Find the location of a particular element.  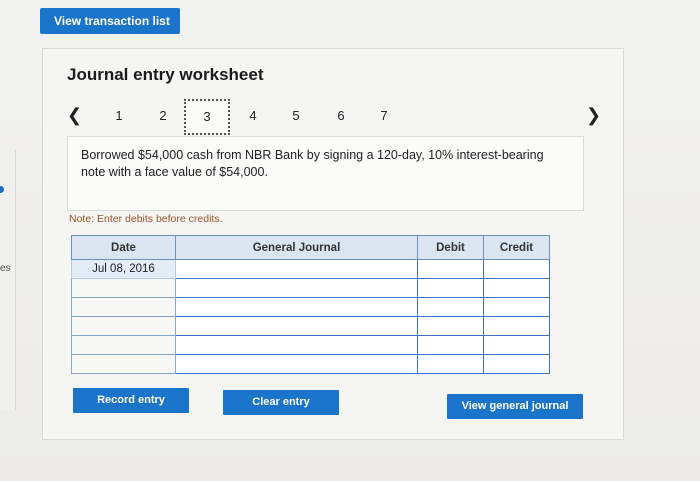

worksheet-title: Journal entry worksheet is located at coordinates (165, 74).